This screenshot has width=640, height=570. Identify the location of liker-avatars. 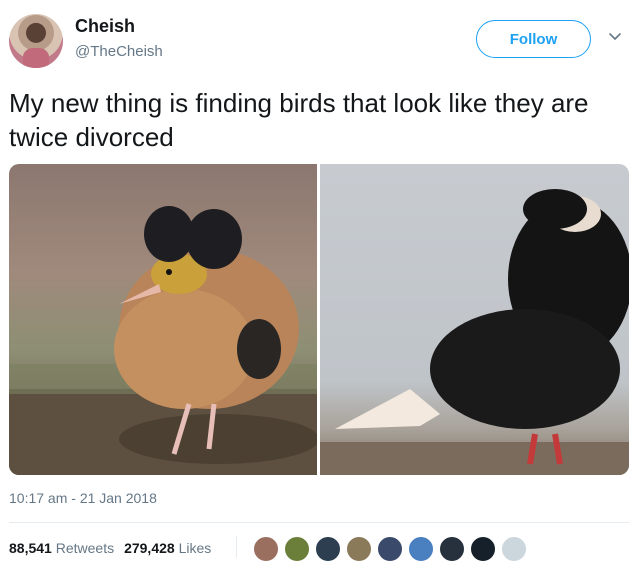
(390, 549).